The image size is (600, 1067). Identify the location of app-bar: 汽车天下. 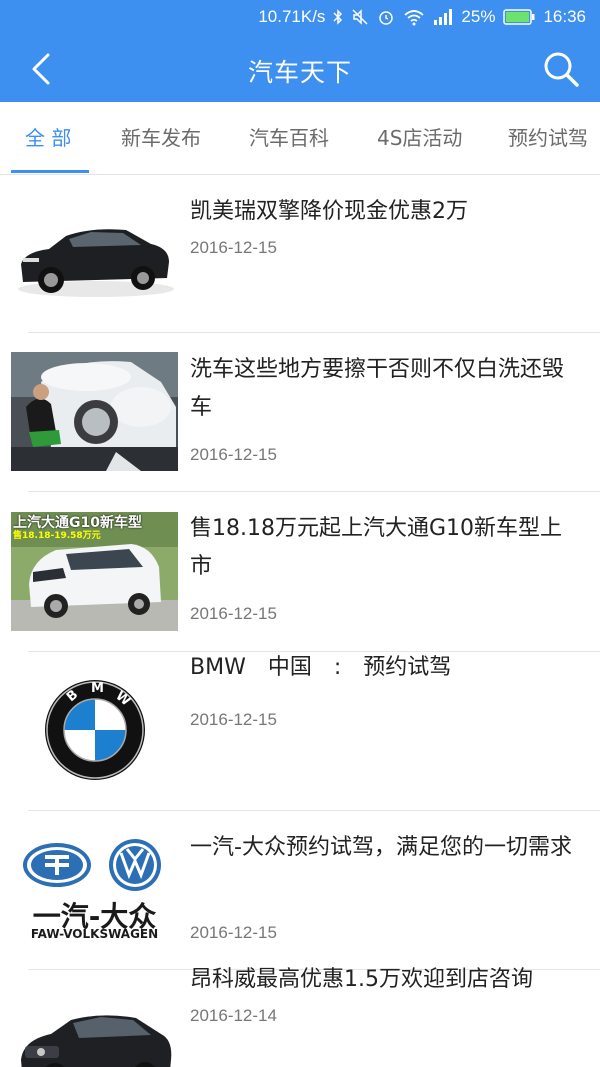
(300, 69).